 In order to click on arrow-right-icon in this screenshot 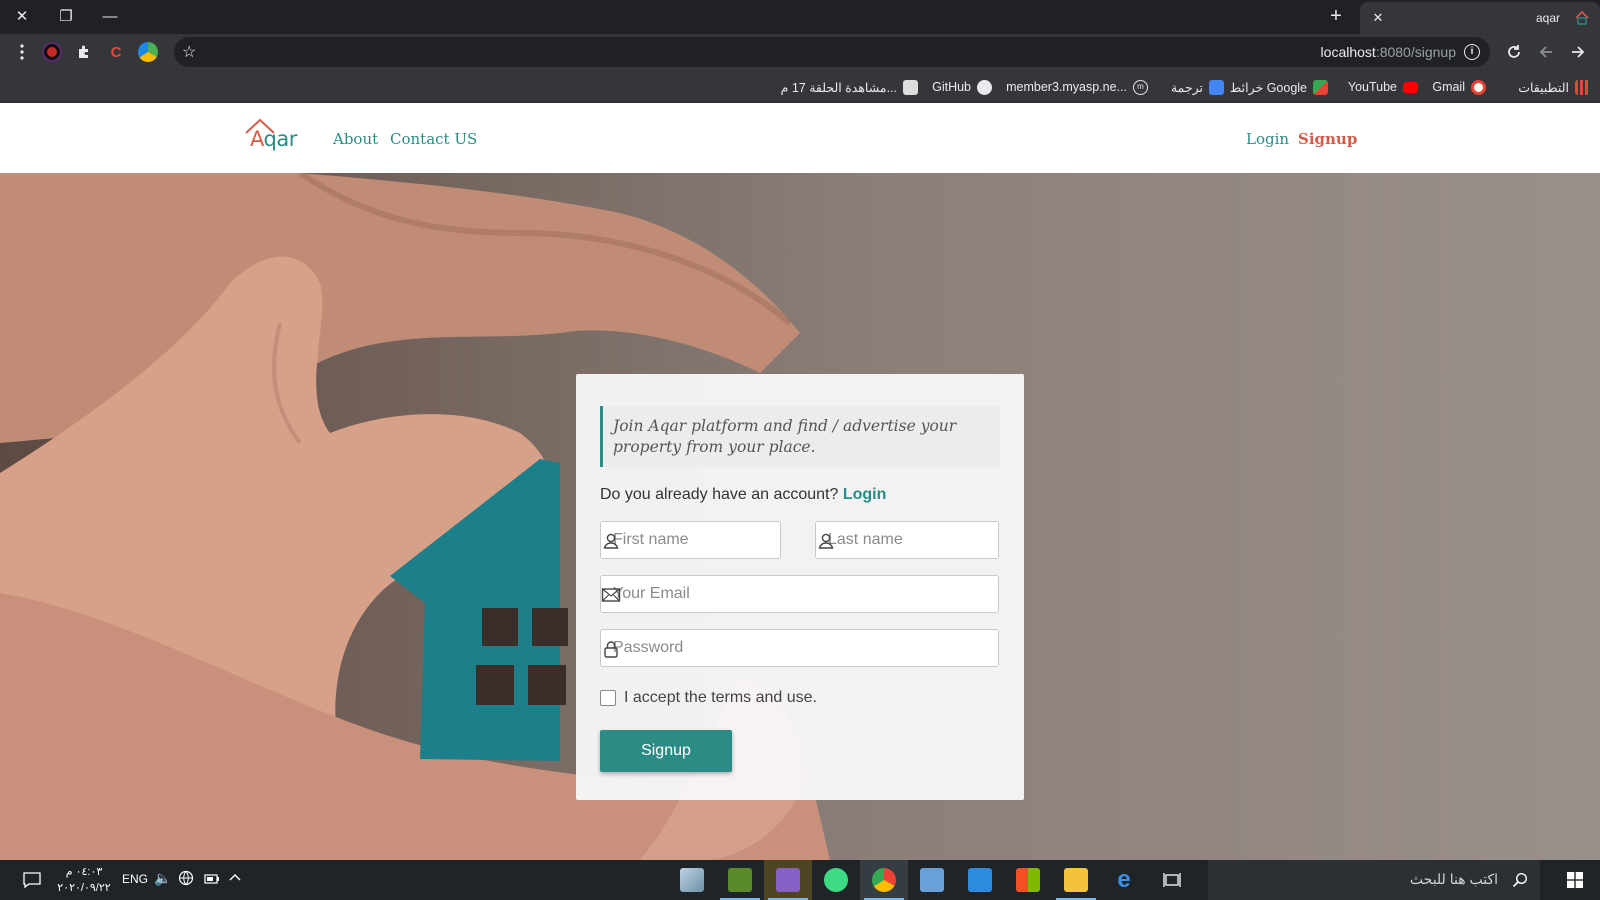, I will do `click(1578, 52)`.